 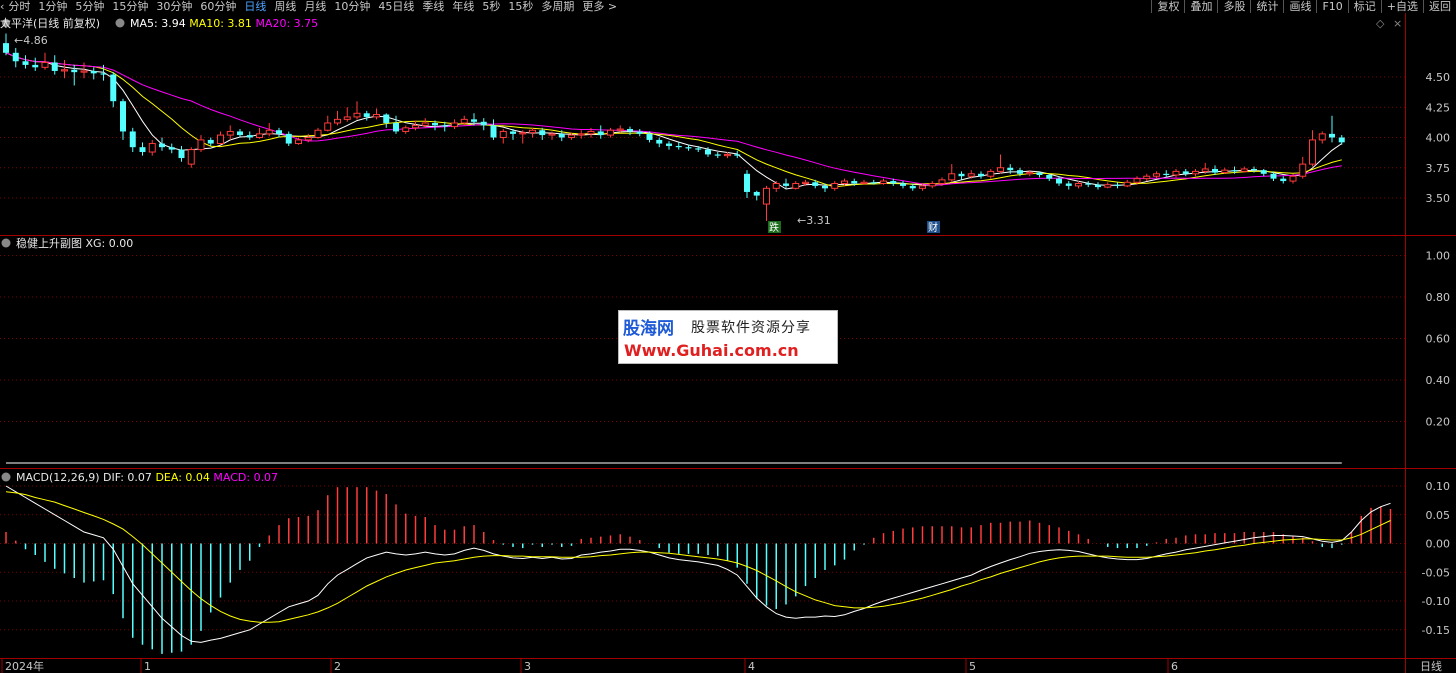 What do you see at coordinates (147, 666) in the screenshot?
I see `xaxis-label-1: 1` at bounding box center [147, 666].